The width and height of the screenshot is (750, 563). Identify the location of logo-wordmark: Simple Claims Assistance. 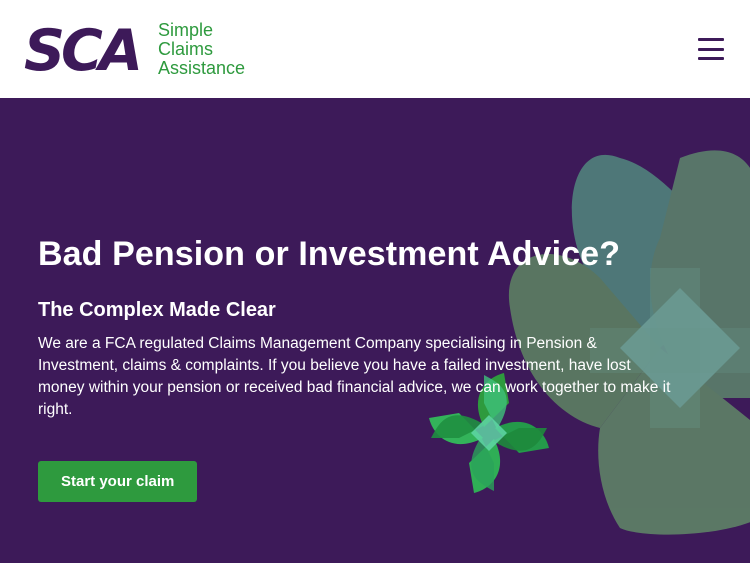
(202, 48).